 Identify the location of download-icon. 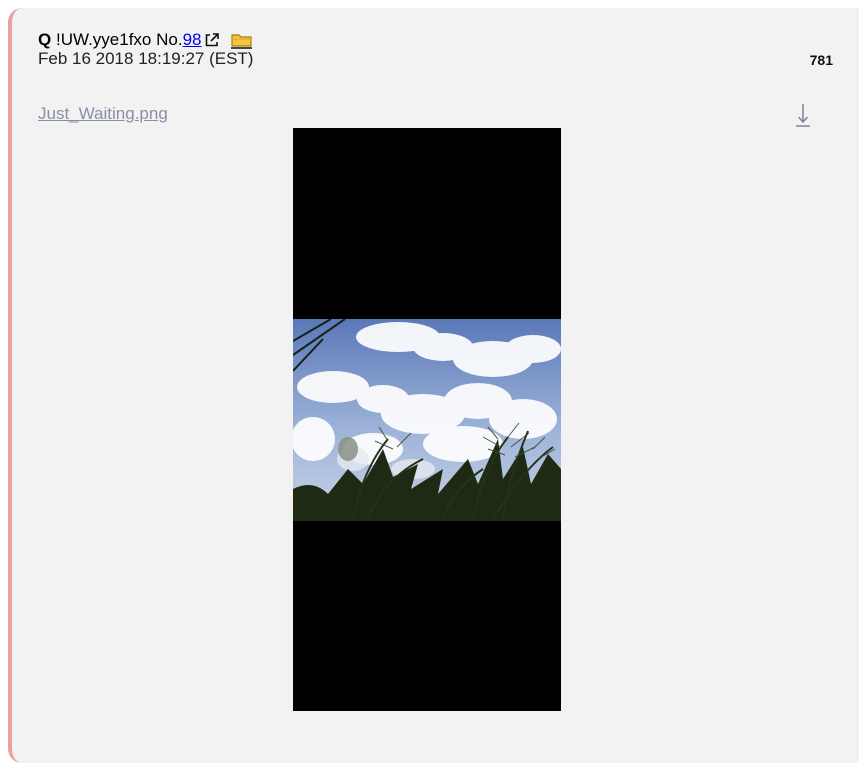
(803, 117).